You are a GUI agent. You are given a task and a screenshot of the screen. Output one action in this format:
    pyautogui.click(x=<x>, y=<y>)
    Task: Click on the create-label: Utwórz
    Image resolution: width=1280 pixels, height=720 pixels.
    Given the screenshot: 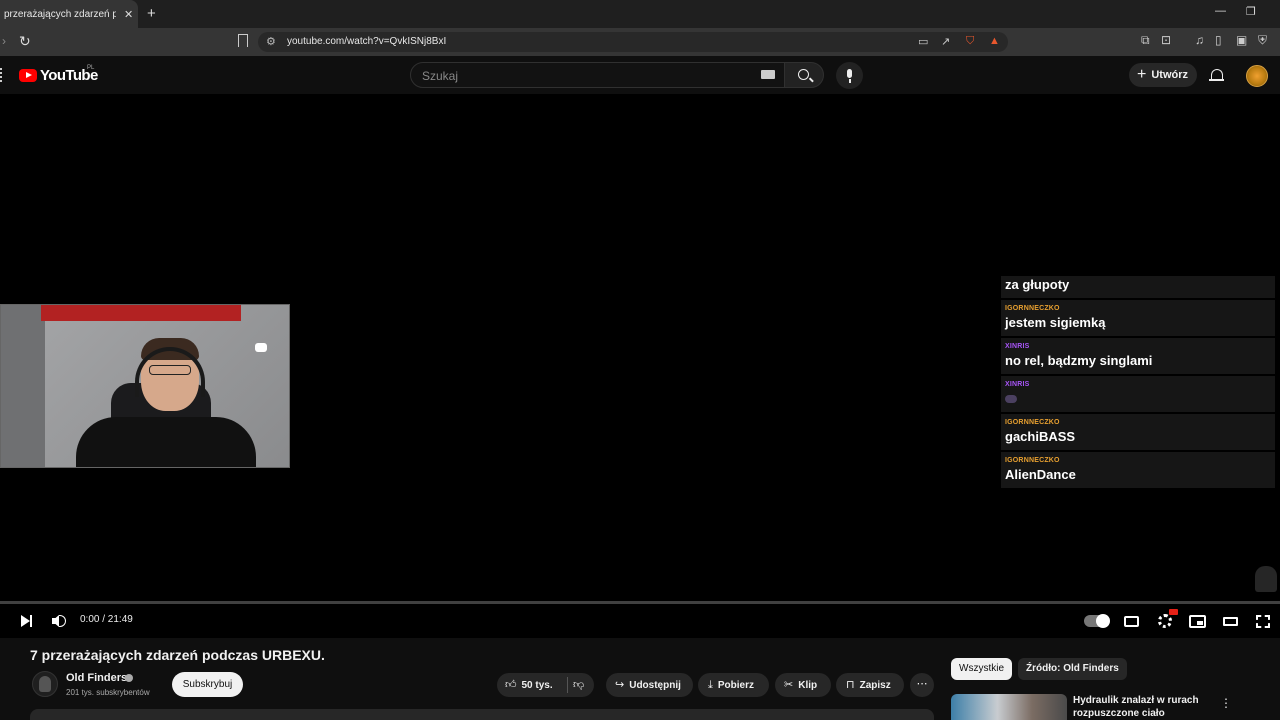 What is the action you would take?
    pyautogui.click(x=1170, y=75)
    